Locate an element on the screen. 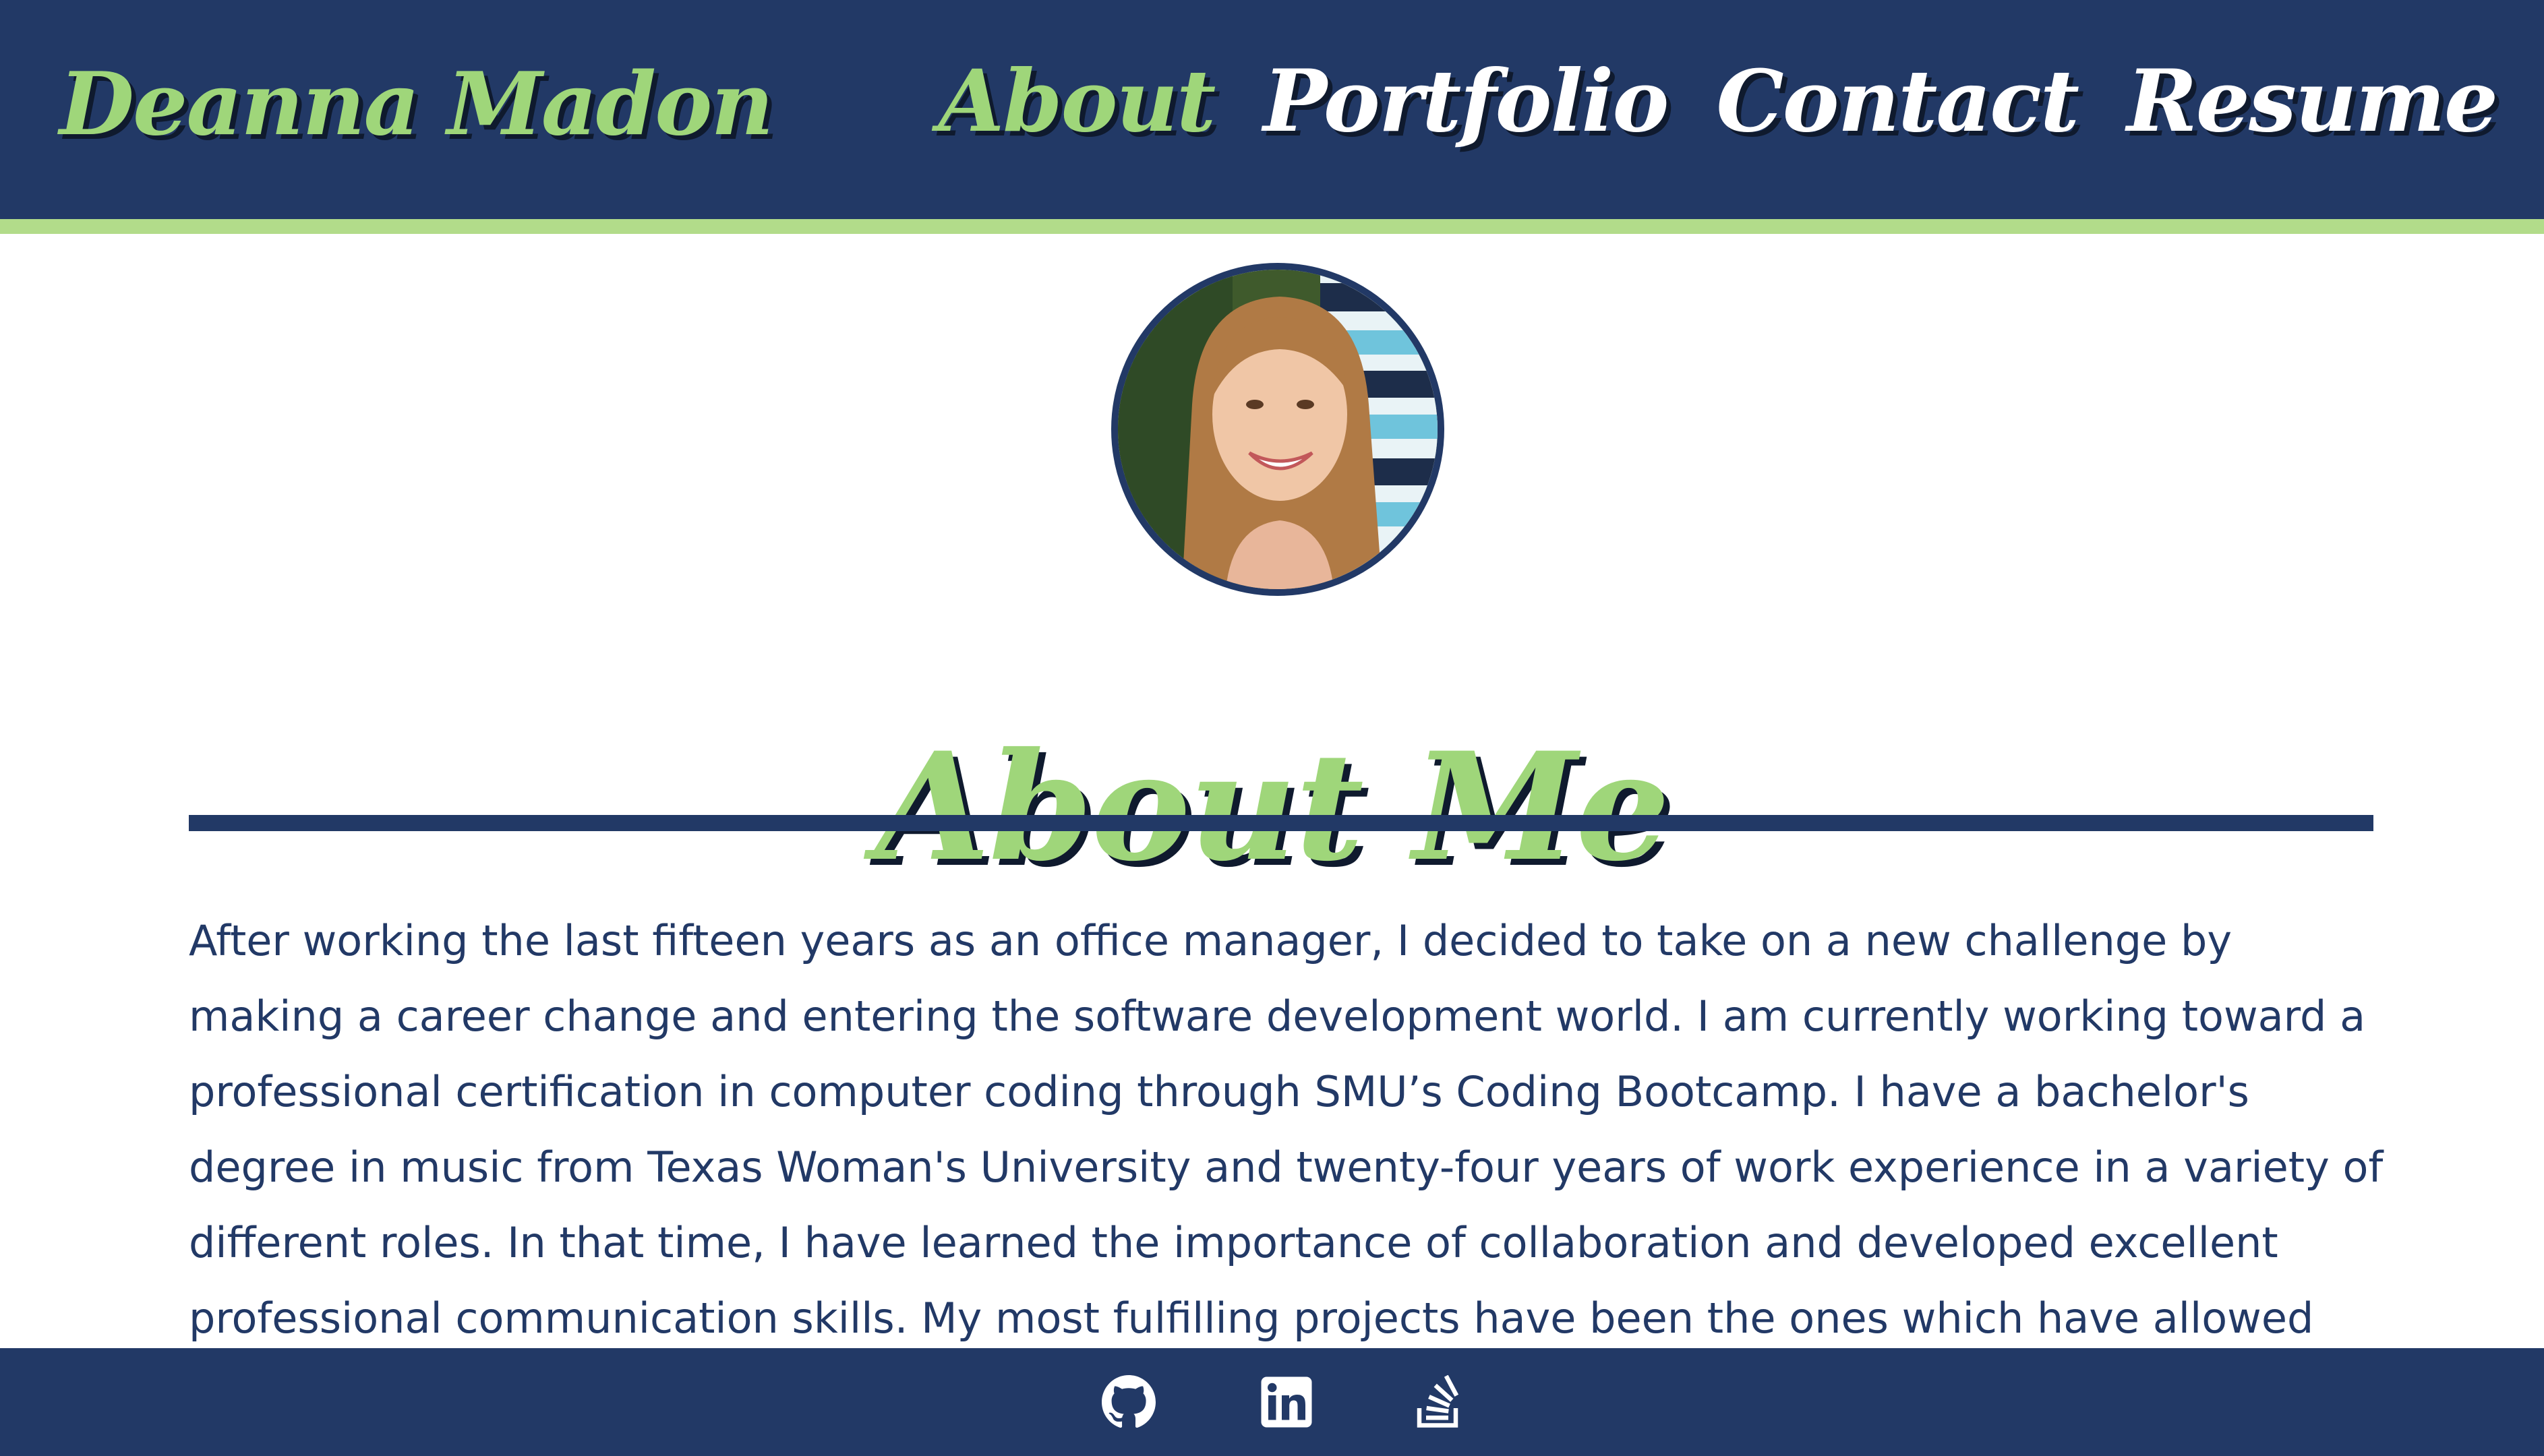 Image resolution: width=2544 pixels, height=1456 pixels. linkedin-link is located at coordinates (1286, 1402).